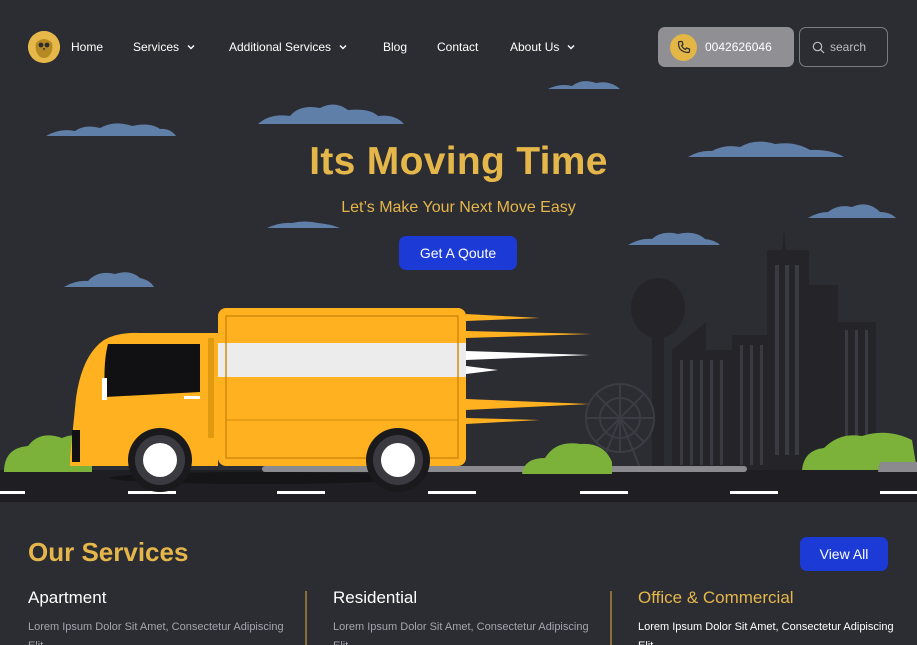  Describe the element at coordinates (268, 400) in the screenshot. I see `moving-truck` at that location.